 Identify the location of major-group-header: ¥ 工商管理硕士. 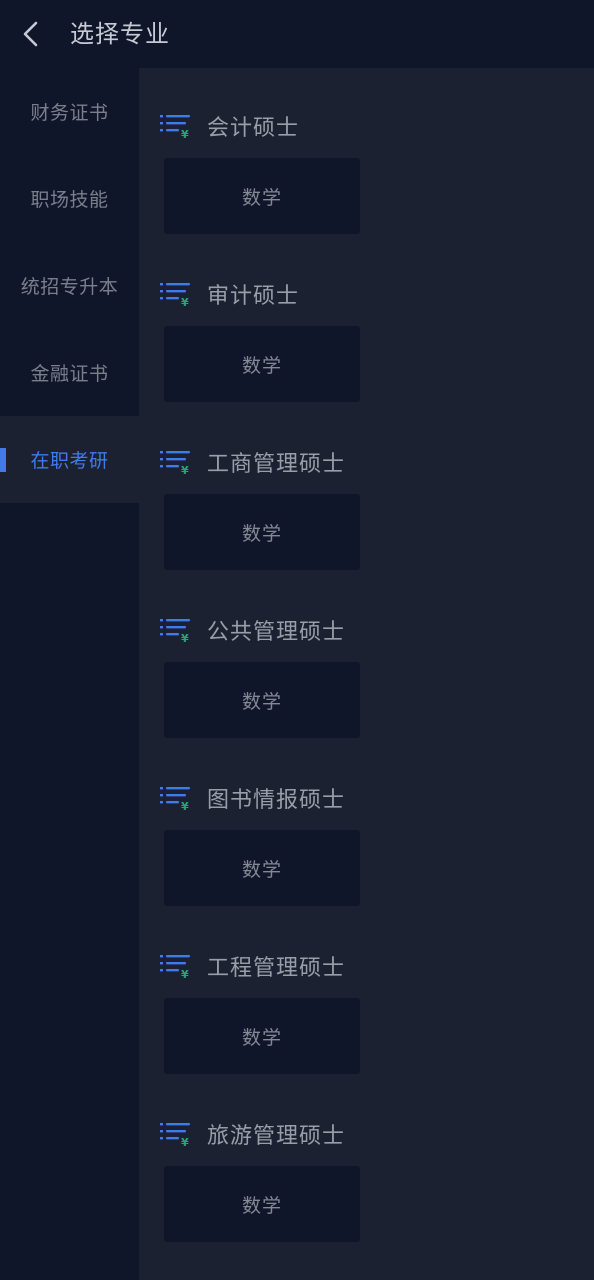
(252, 462).